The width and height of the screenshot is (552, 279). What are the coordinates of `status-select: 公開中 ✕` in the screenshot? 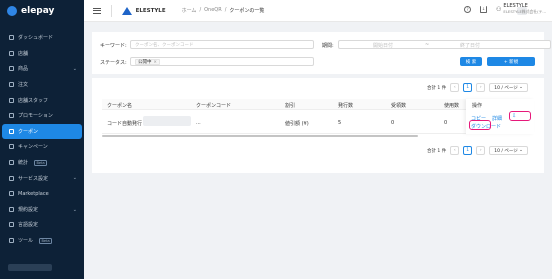 It's located at (222, 61).